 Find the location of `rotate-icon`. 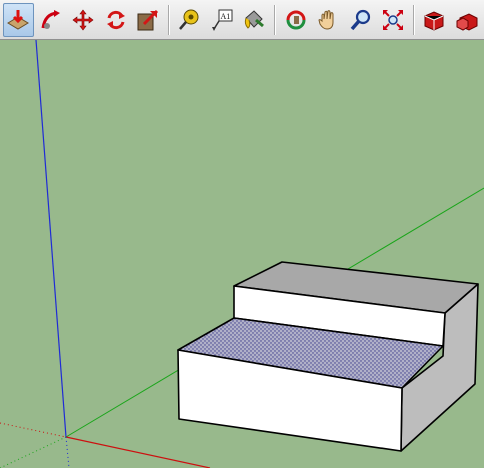

rotate-icon is located at coordinates (115, 19).